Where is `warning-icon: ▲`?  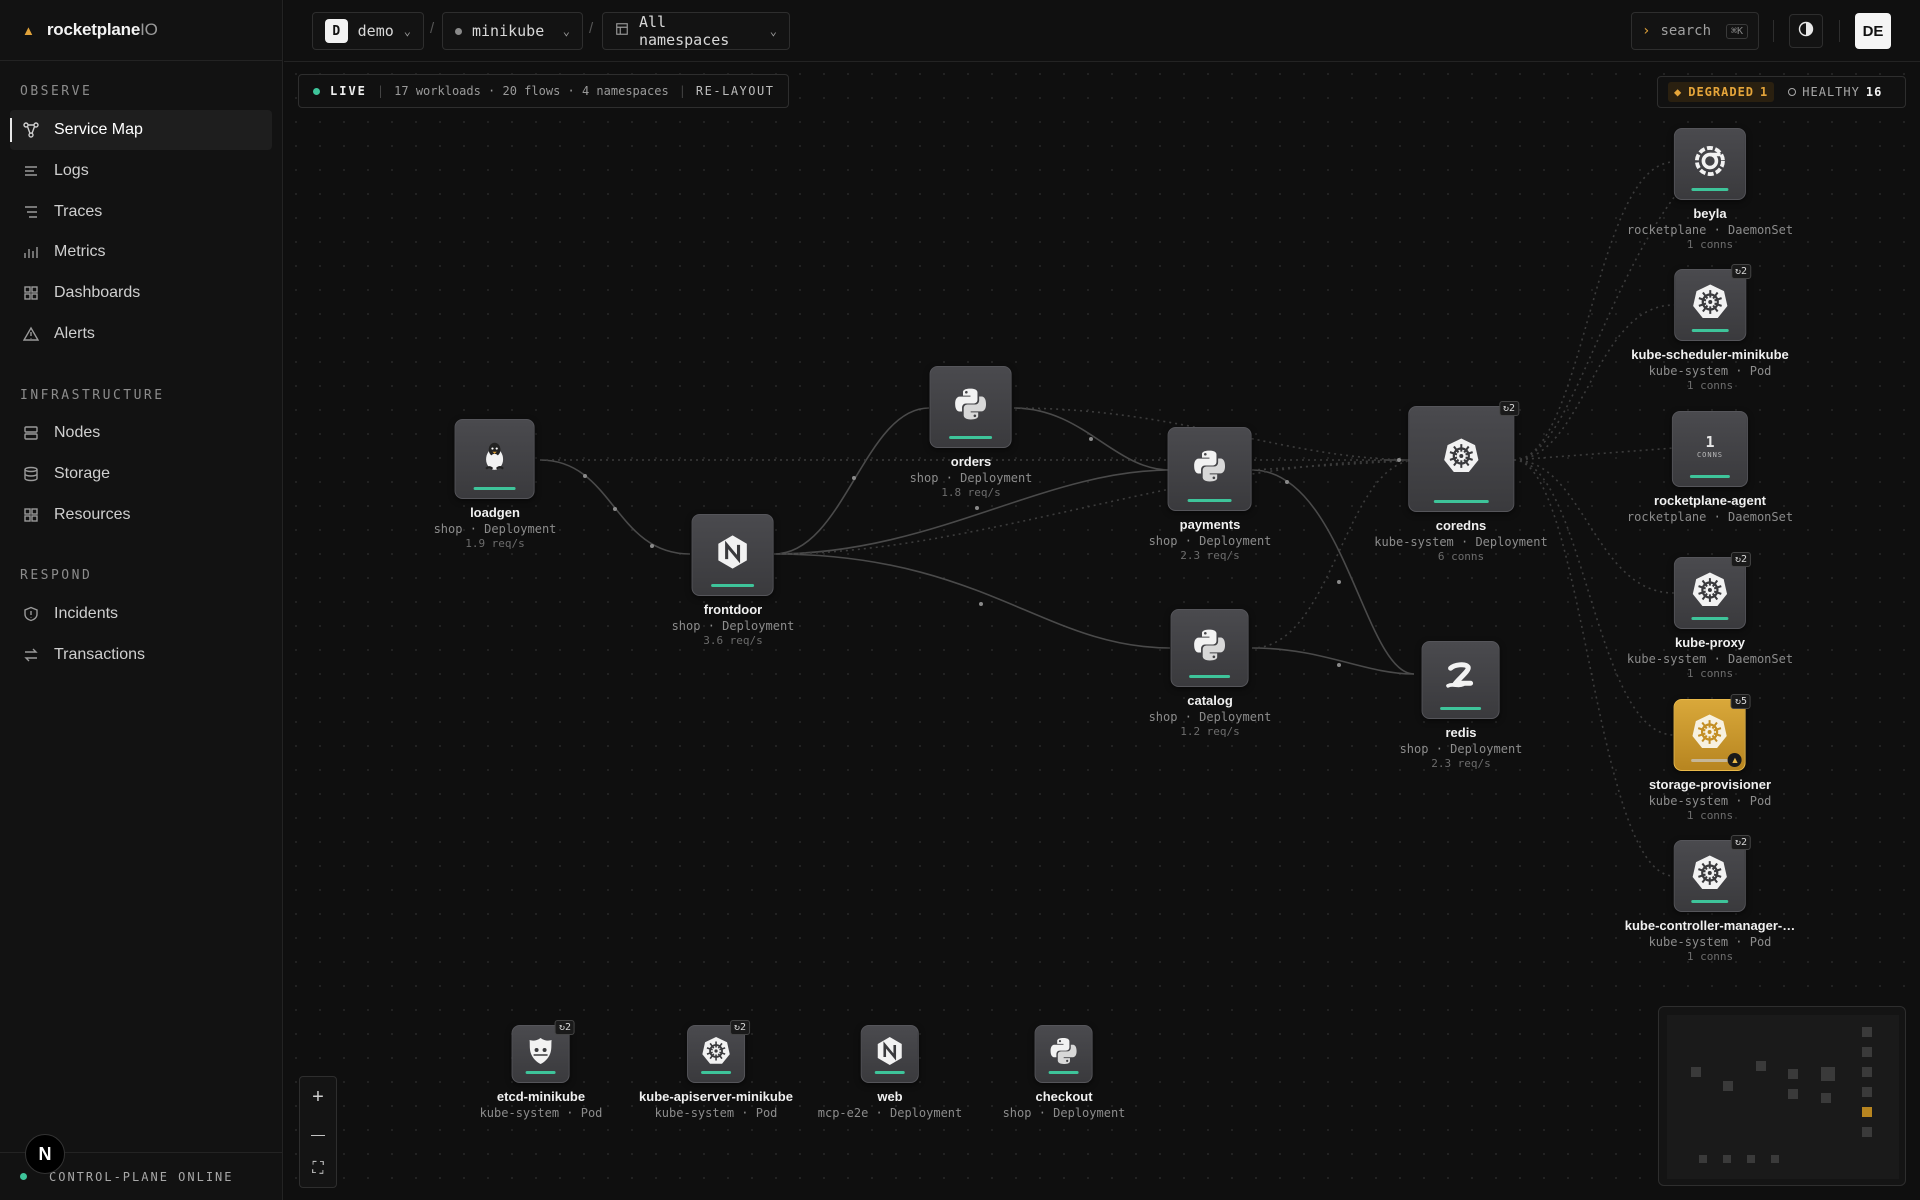 warning-icon: ▲ is located at coordinates (1734, 760).